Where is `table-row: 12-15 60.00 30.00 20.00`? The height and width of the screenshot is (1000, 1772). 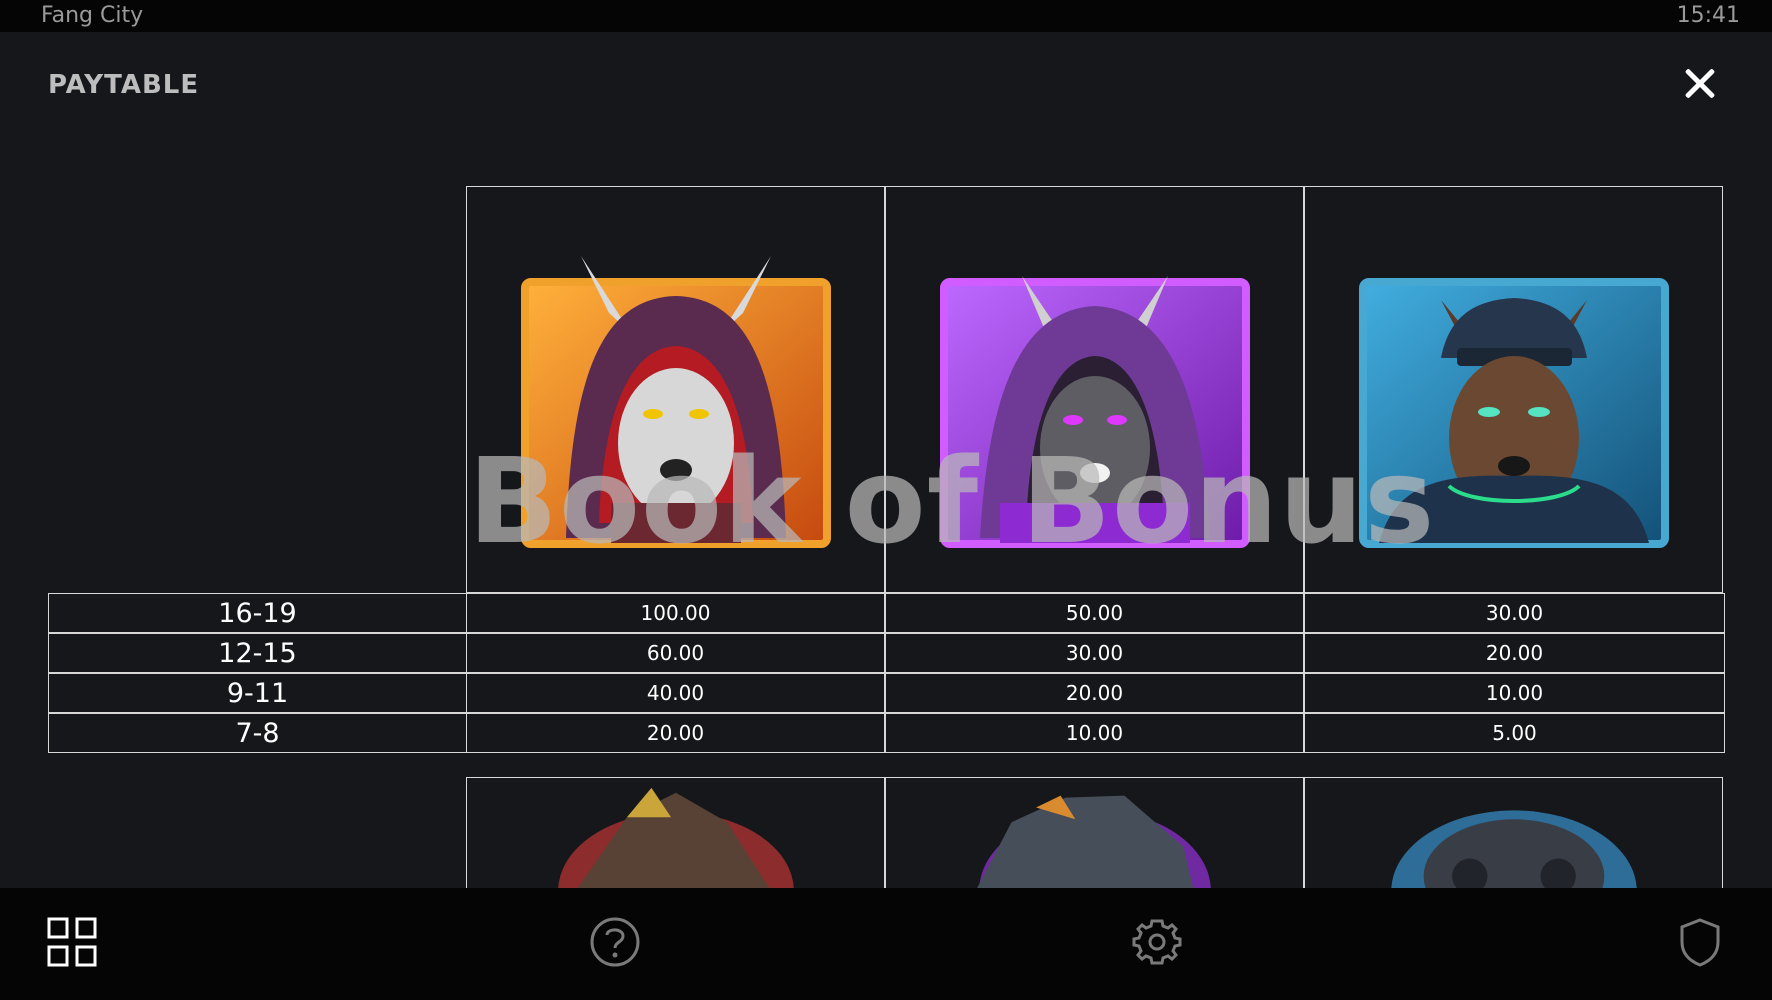
table-row: 12-15 60.00 30.00 20.00 is located at coordinates (886, 653).